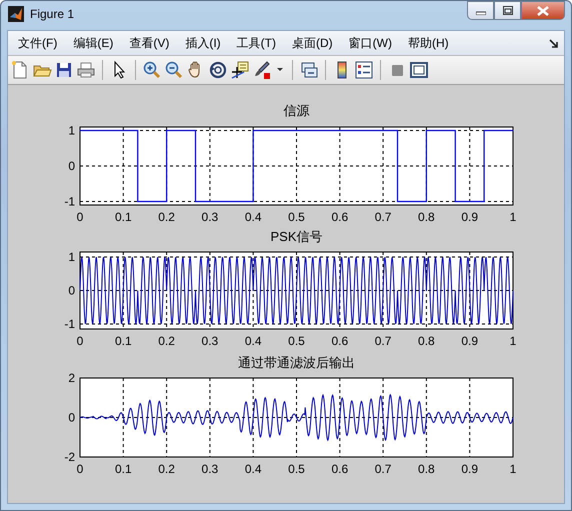 This screenshot has width=572, height=511. What do you see at coordinates (296, 236) in the screenshot?
I see `plot-title: PSK信号` at bounding box center [296, 236].